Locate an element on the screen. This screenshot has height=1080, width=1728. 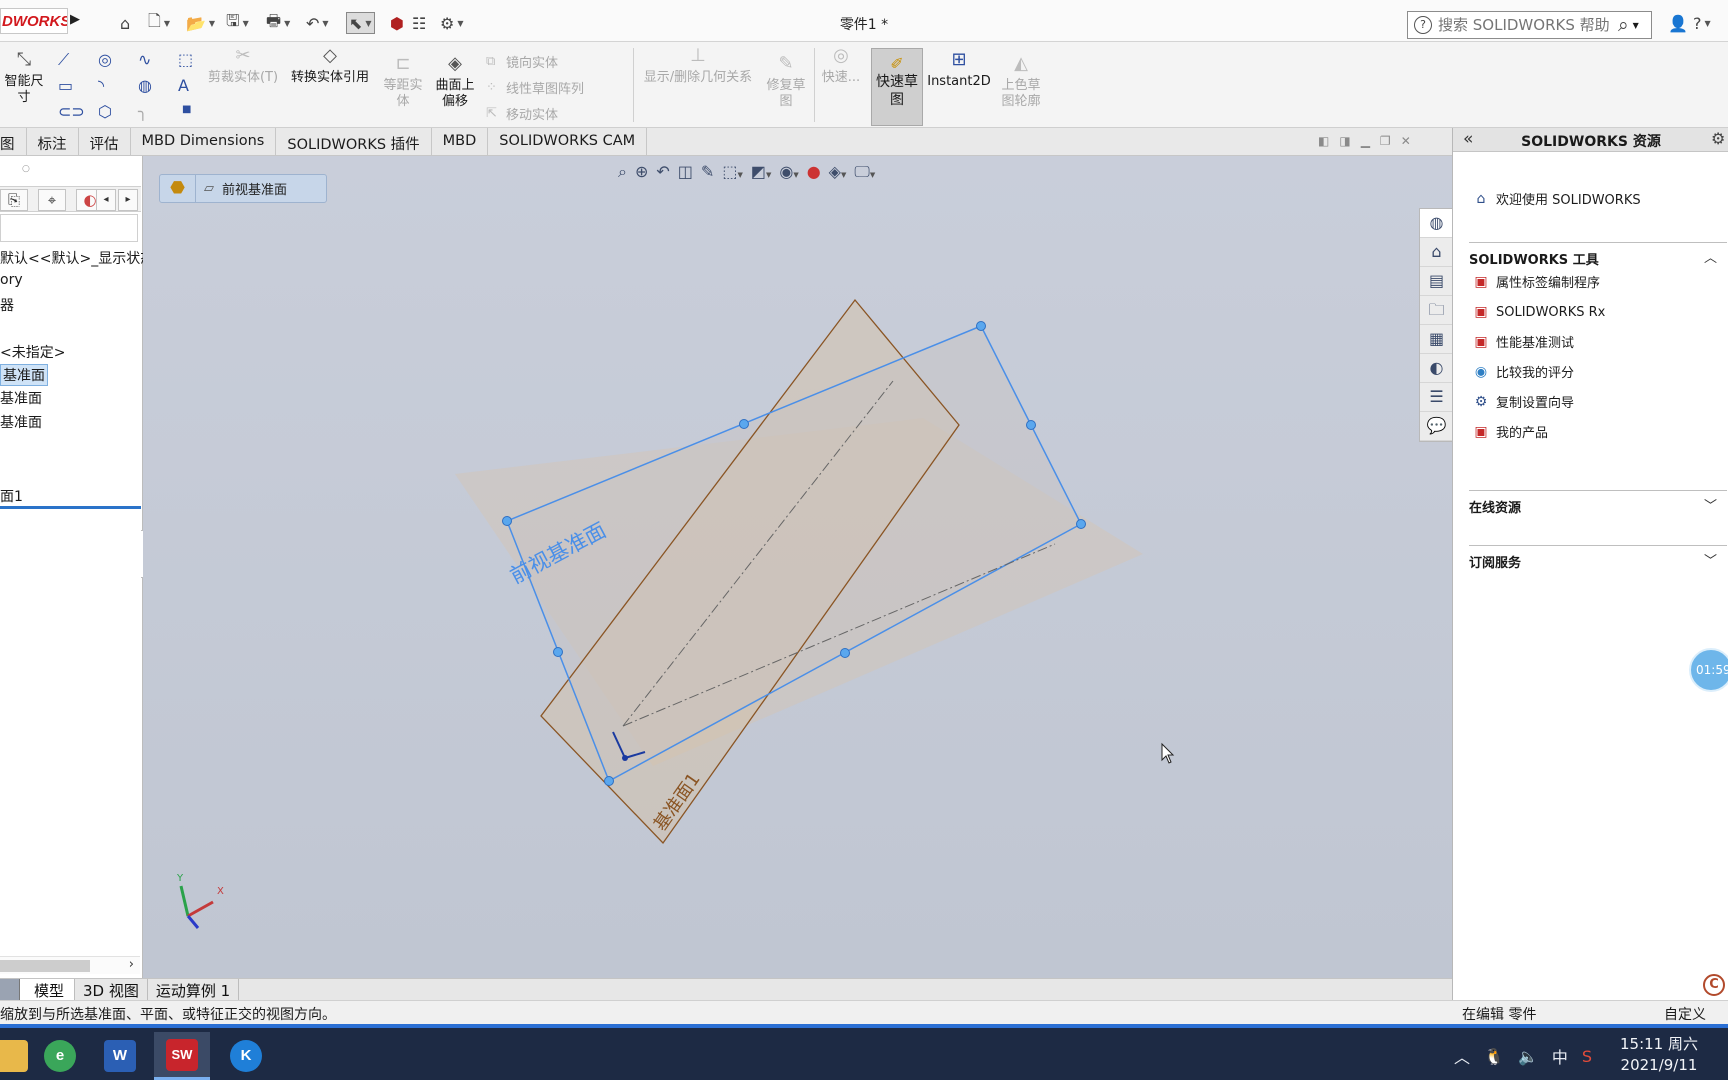
move-entities-button: ⇱ 移动实体 is located at coordinates (522, 113).